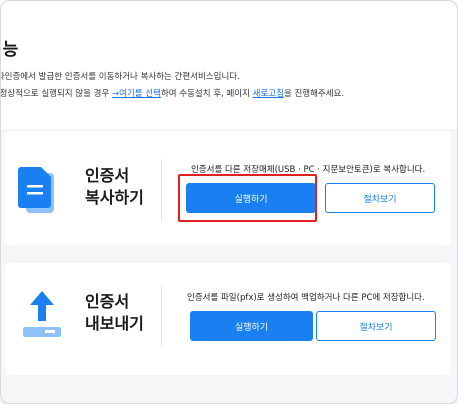 The height and width of the screenshot is (404, 458). I want to click on copy-guide-button: 절차보기, so click(380, 198).